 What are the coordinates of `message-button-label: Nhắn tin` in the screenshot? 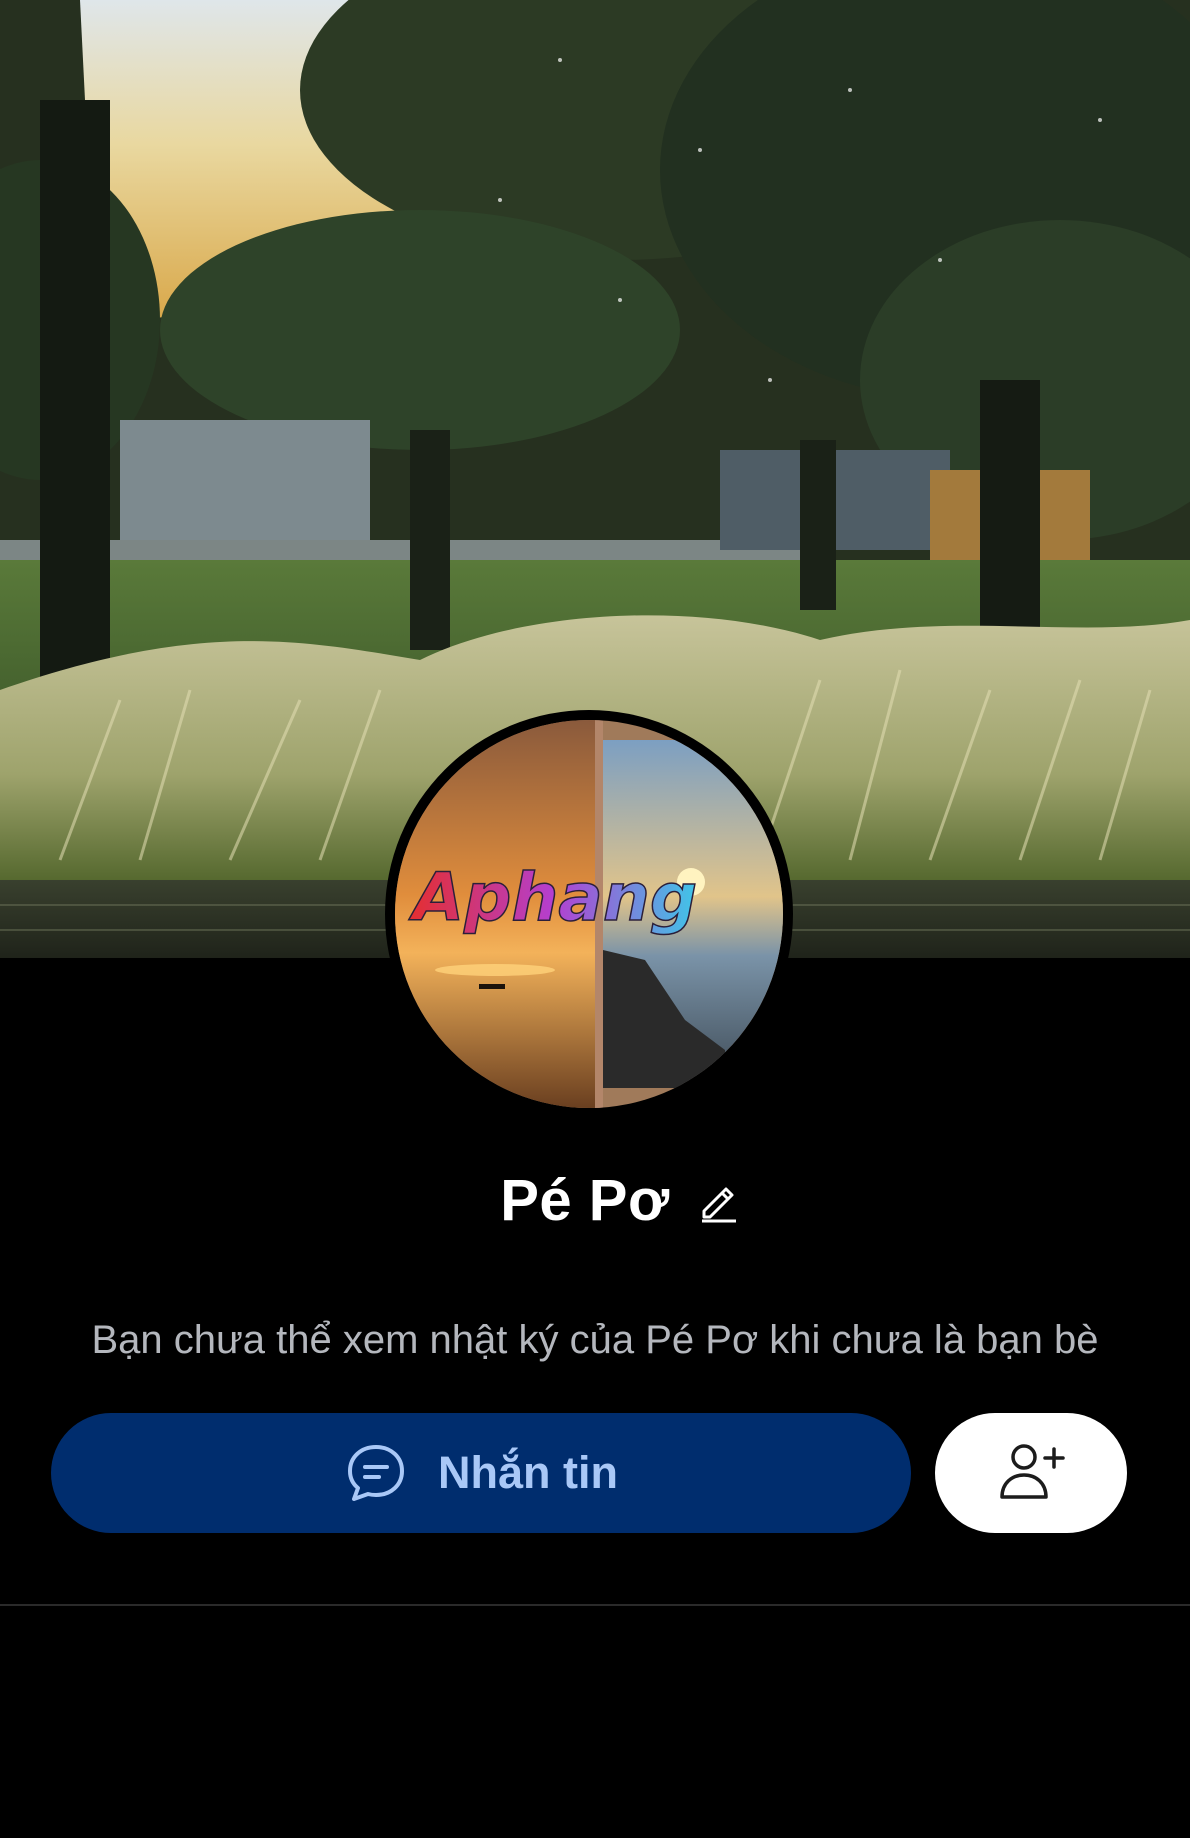 It's located at (528, 1472).